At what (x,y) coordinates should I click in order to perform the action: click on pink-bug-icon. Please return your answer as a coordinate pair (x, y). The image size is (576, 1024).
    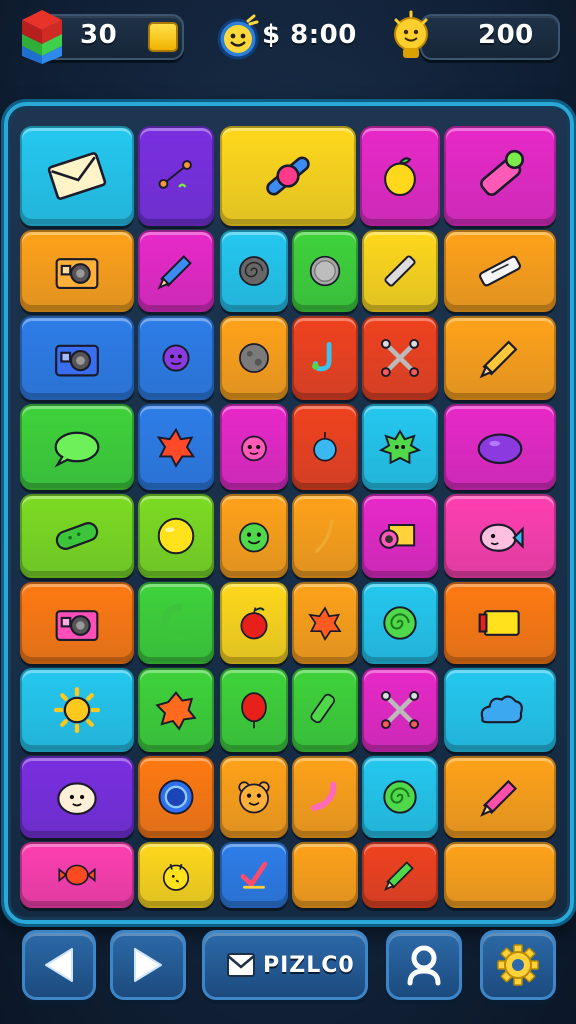
    Looking at the image, I should click on (254, 448).